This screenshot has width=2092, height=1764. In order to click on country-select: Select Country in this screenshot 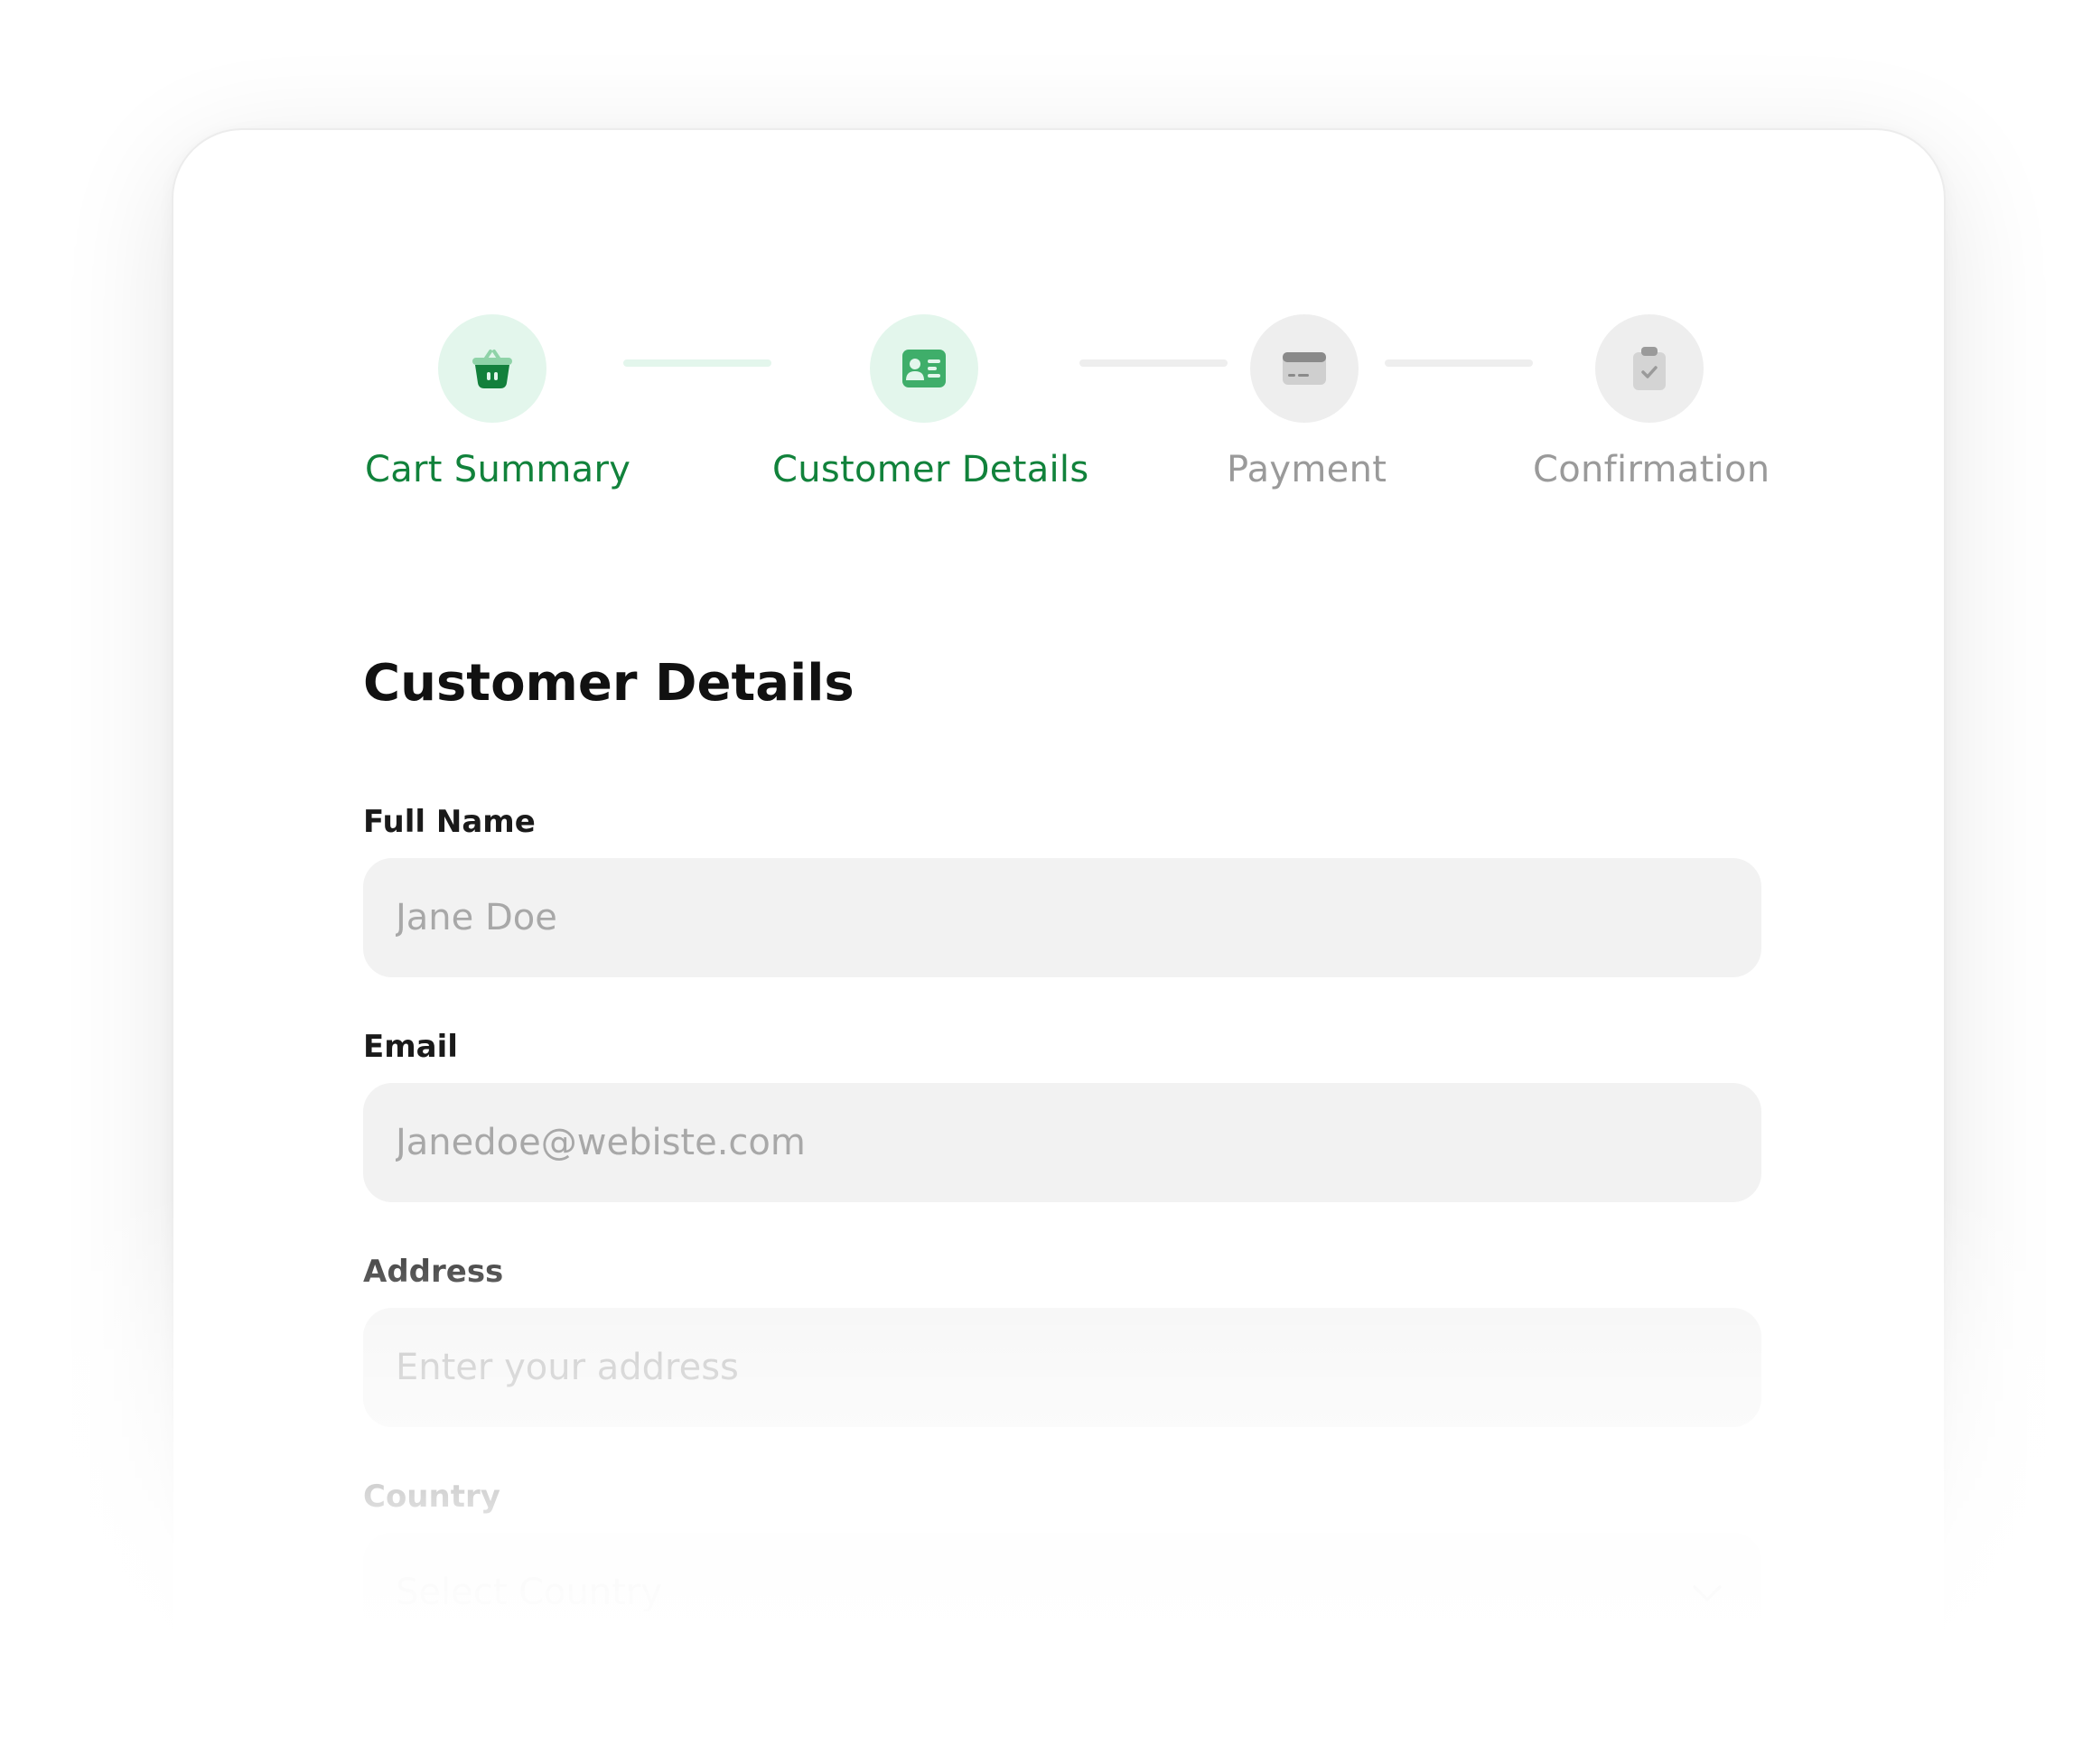, I will do `click(1062, 1592)`.